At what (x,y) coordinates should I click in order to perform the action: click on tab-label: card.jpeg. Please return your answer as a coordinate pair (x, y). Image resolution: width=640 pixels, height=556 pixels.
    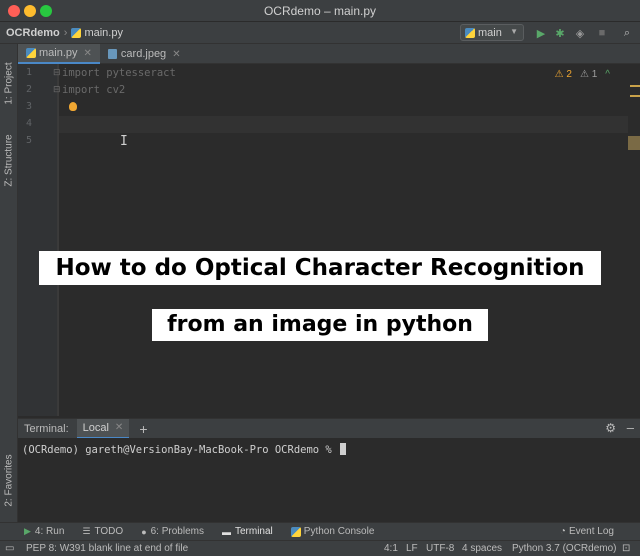
    Looking at the image, I should click on (143, 54).